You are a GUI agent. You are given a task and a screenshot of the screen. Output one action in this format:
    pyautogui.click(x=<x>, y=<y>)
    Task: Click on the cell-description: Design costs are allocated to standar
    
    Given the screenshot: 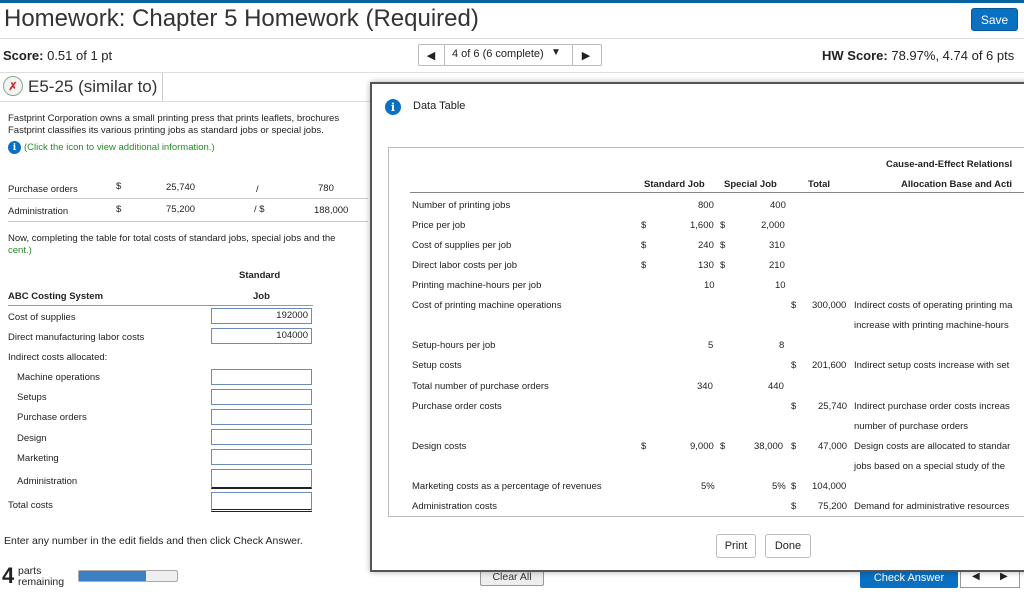 What is the action you would take?
    pyautogui.click(x=932, y=446)
    